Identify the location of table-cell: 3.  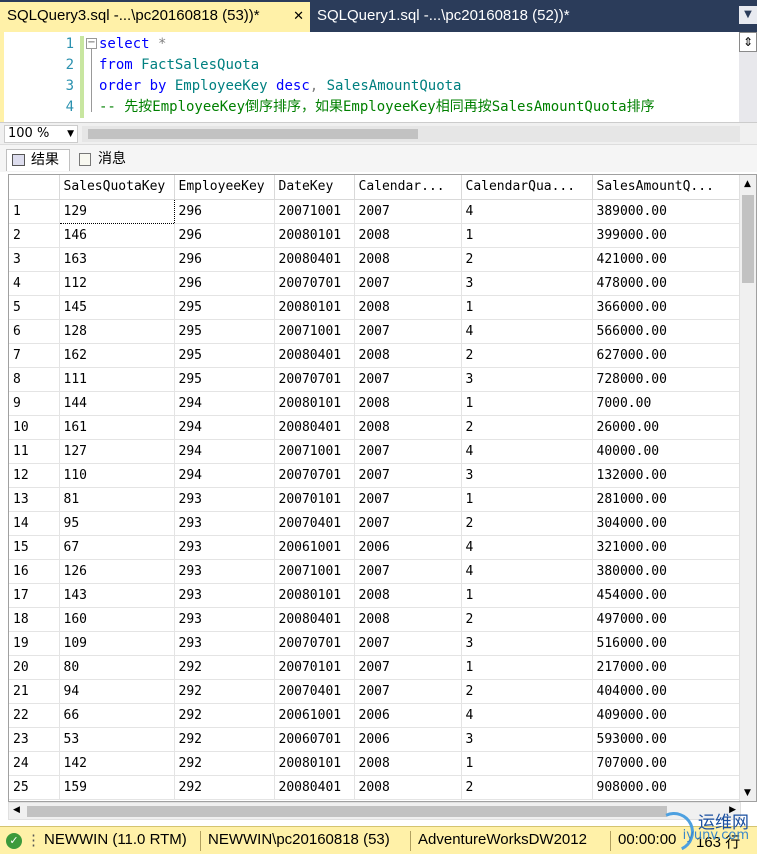
(527, 283).